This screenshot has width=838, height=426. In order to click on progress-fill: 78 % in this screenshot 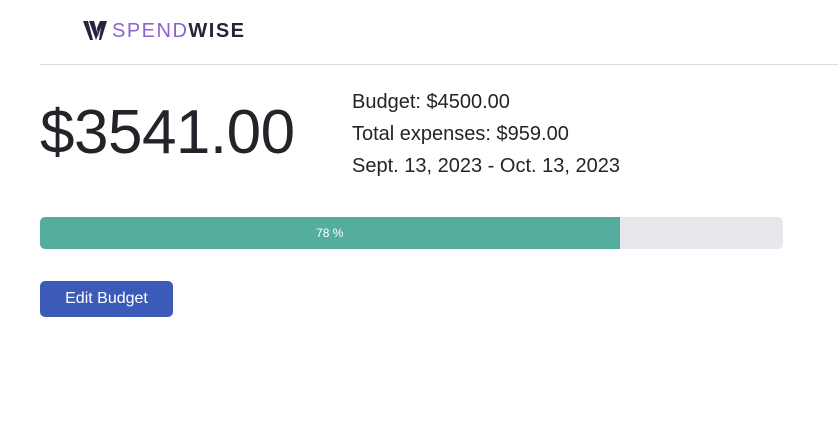, I will do `click(330, 233)`.